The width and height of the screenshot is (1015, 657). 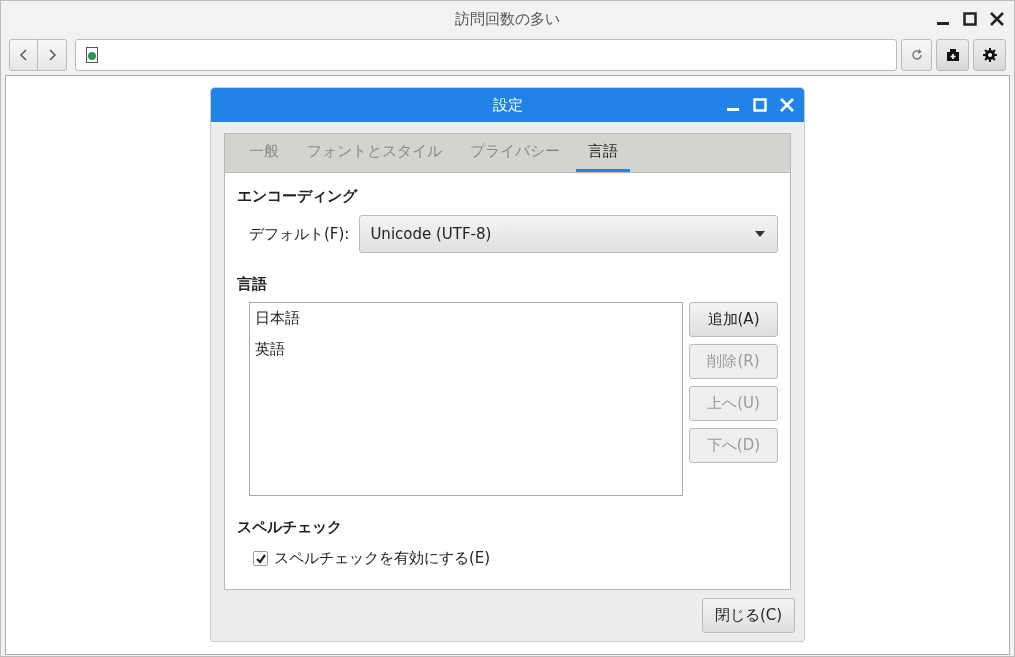 What do you see at coordinates (92, 55) in the screenshot?
I see `page-icon` at bounding box center [92, 55].